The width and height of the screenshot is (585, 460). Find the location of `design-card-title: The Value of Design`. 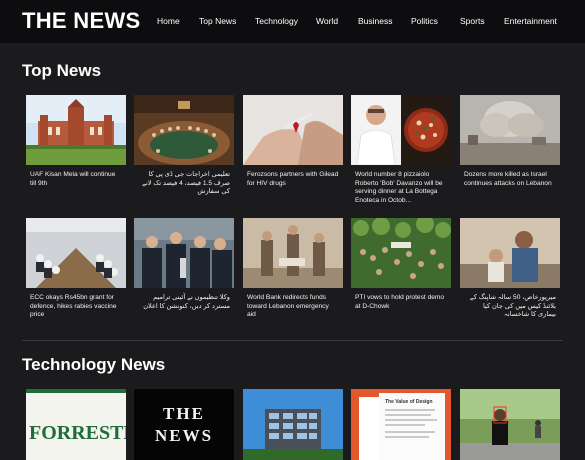

design-card-title: The Value of Design is located at coordinates (409, 402).